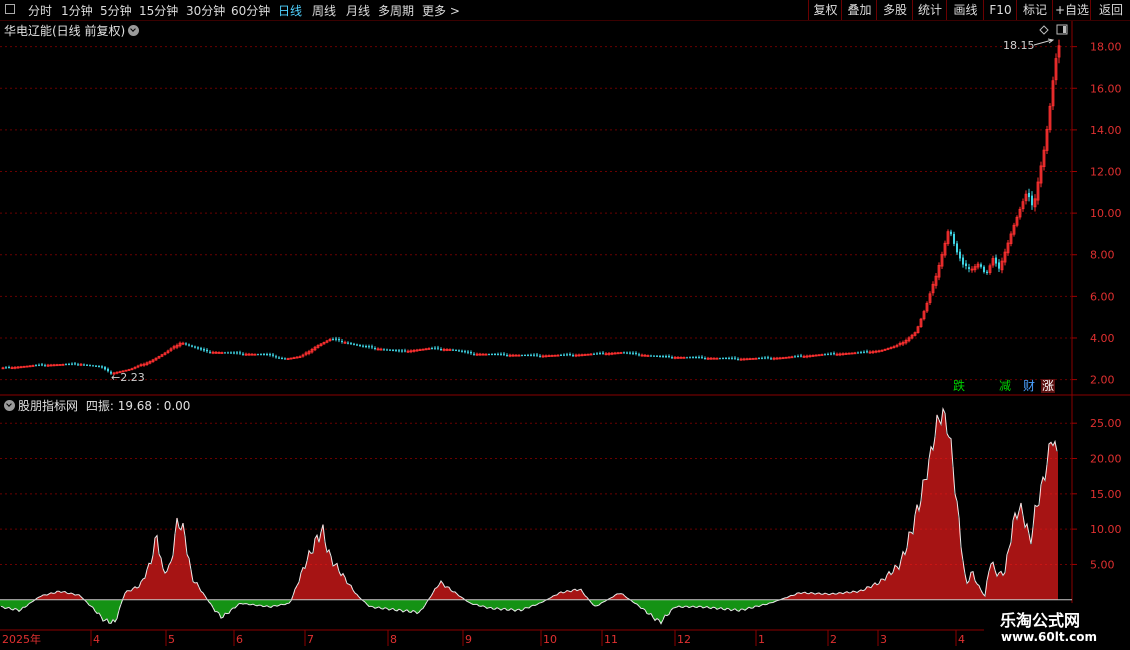 Image resolution: width=1130 pixels, height=650 pixels. I want to click on osc-tick-label: 15.00, so click(1106, 494).